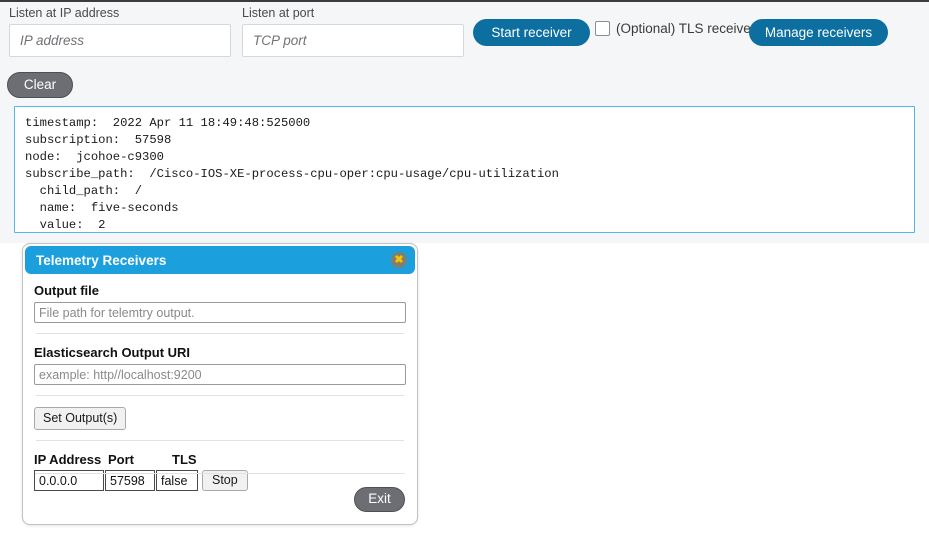 This screenshot has width=929, height=536. Describe the element at coordinates (818, 32) in the screenshot. I see `manage-receivers-button: Manage receivers` at that location.